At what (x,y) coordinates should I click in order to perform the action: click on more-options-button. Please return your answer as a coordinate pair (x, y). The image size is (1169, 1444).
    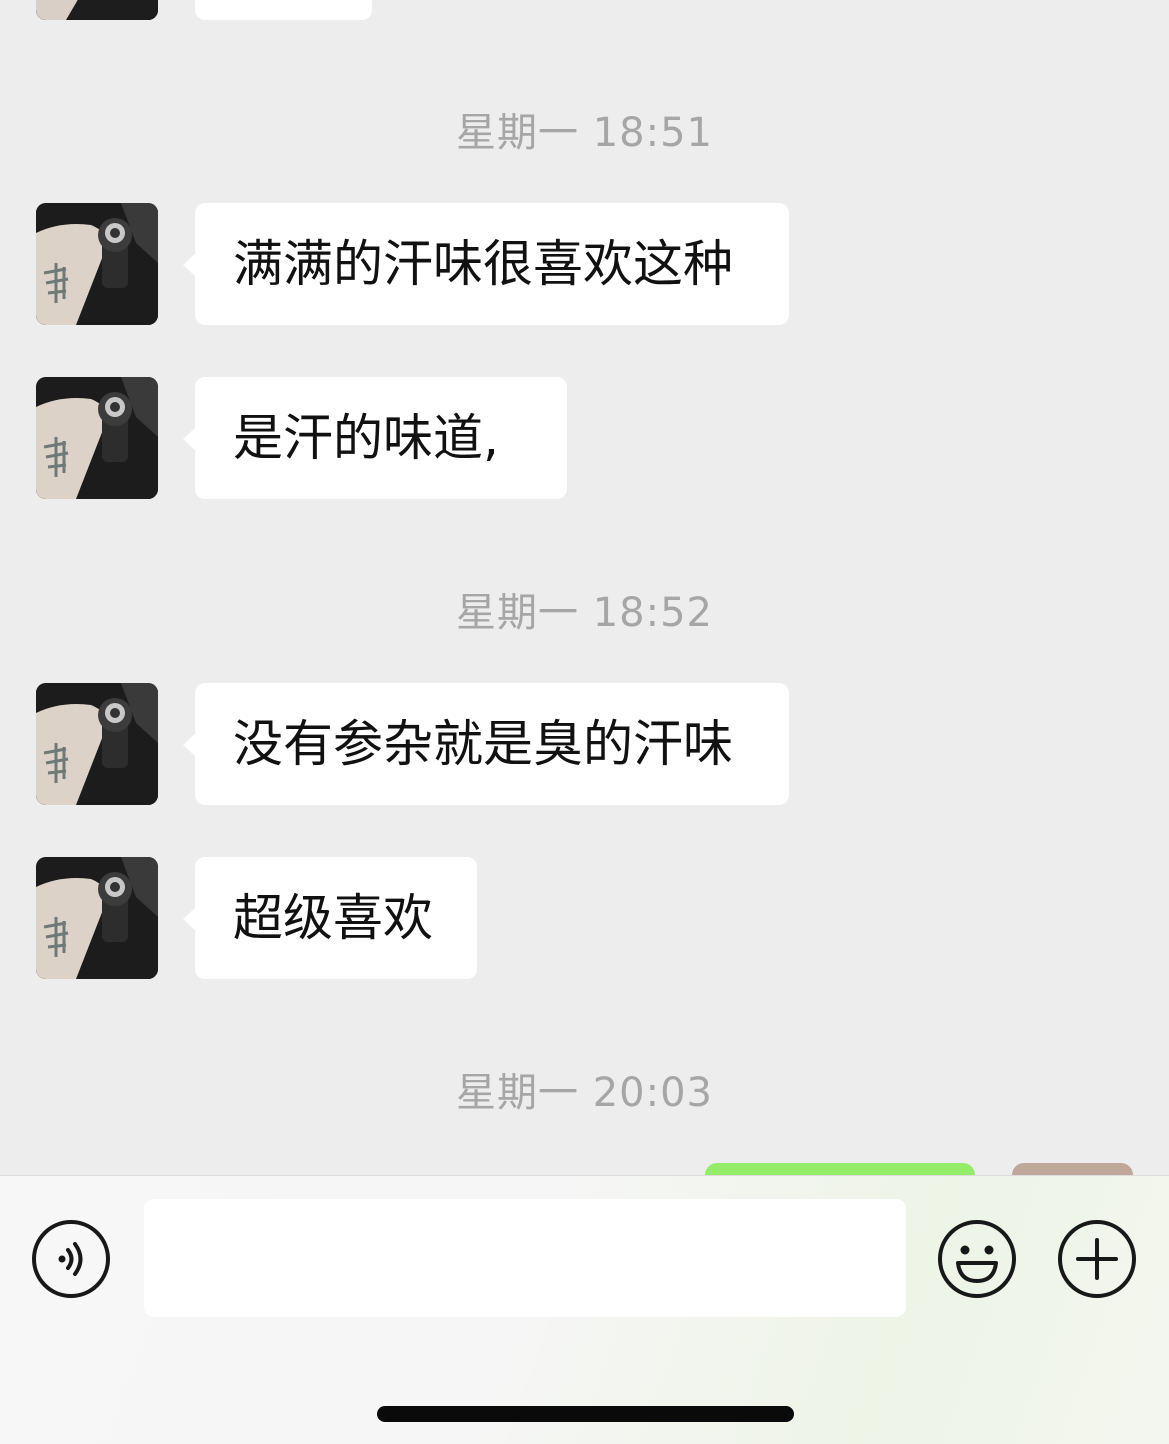
    Looking at the image, I should click on (1097, 1259).